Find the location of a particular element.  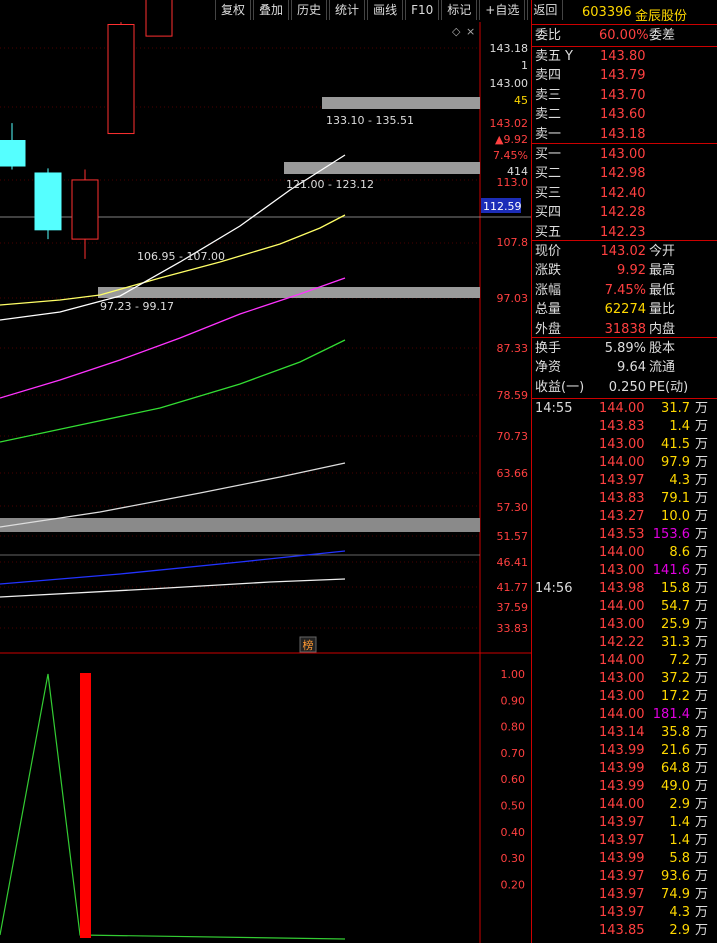

stock-name: 金辰股份 is located at coordinates (661, 16).